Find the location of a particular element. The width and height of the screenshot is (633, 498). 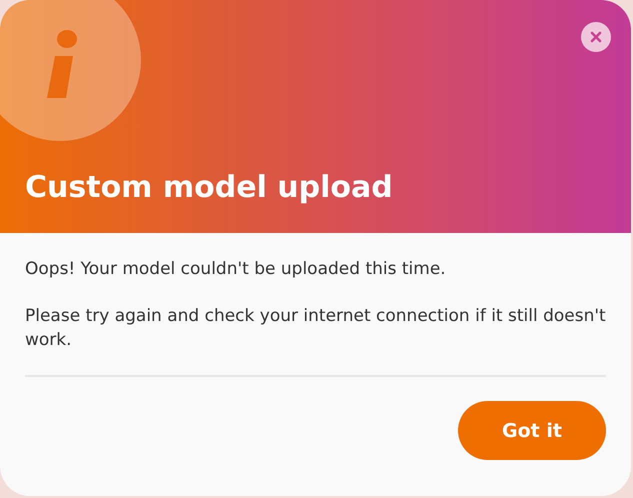

close-button is located at coordinates (596, 37).